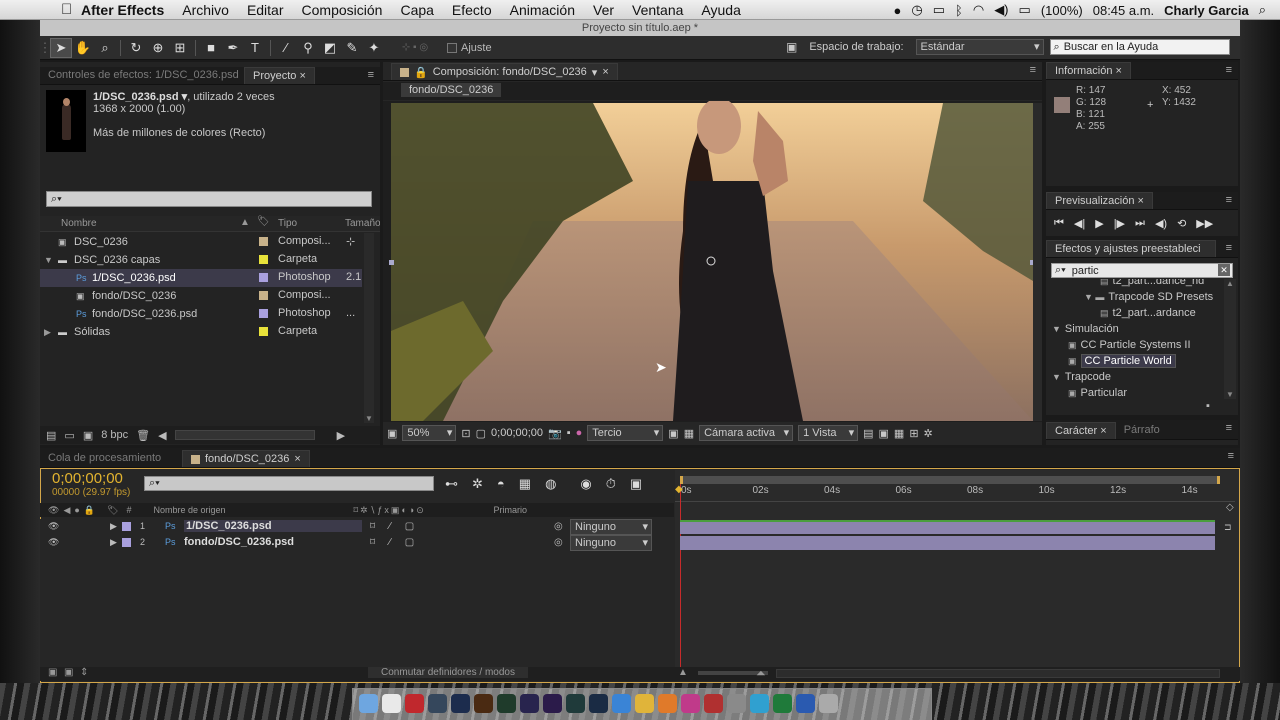 This screenshot has height=720, width=1280. What do you see at coordinates (1224, 270) in the screenshot?
I see `clear-search-icon: ✕` at bounding box center [1224, 270].